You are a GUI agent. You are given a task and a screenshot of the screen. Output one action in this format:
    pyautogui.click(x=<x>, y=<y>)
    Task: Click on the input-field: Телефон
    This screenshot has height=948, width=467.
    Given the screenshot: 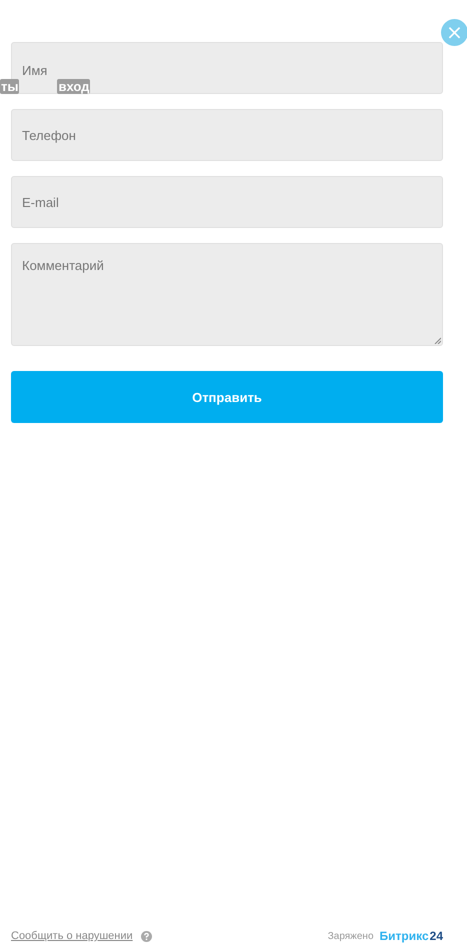 What is the action you would take?
    pyautogui.click(x=227, y=135)
    